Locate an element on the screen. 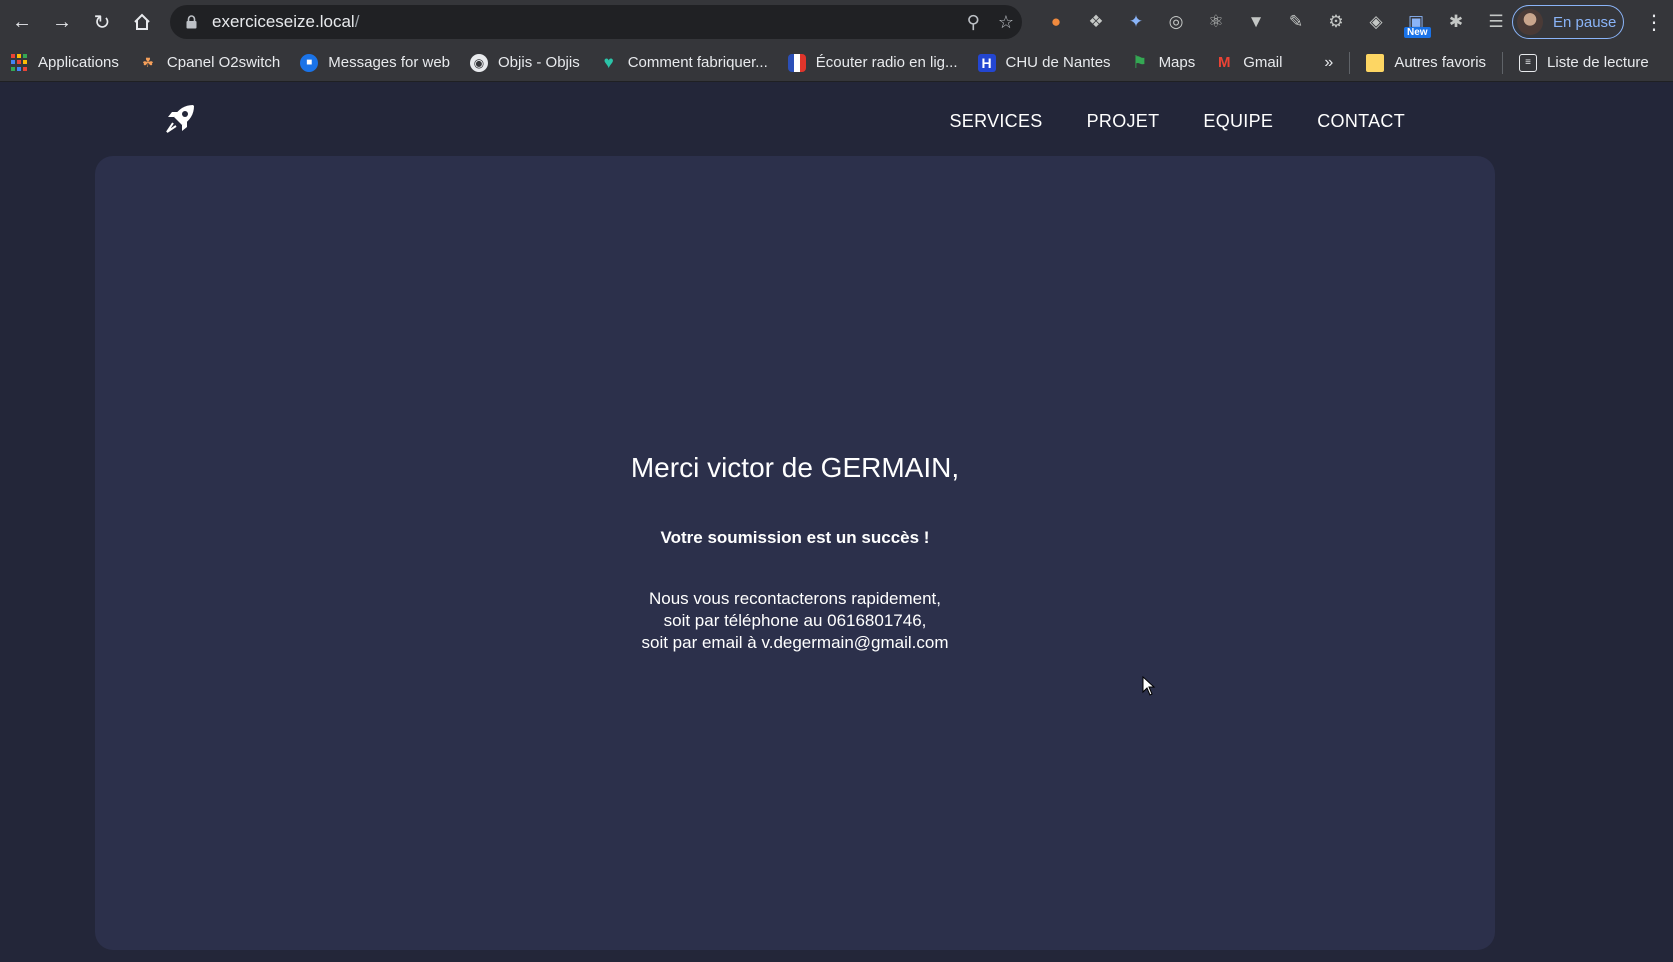 The image size is (1673, 962). rocket-logo-icon is located at coordinates (180, 119).